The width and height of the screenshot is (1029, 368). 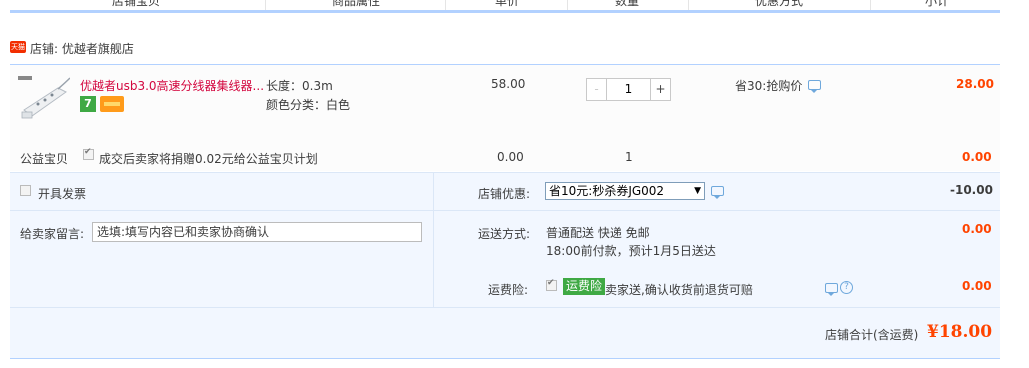 I want to click on shop-discount-amount: -10.00, so click(x=971, y=190).